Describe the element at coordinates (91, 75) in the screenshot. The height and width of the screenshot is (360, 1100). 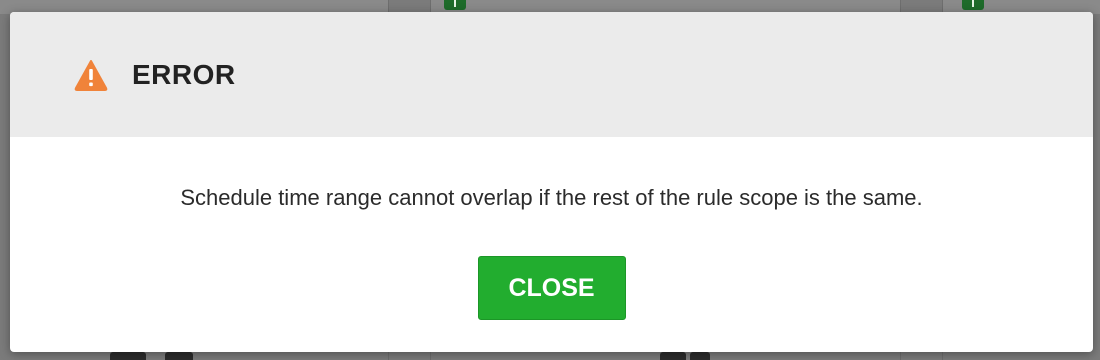
I see `warning-icon` at that location.